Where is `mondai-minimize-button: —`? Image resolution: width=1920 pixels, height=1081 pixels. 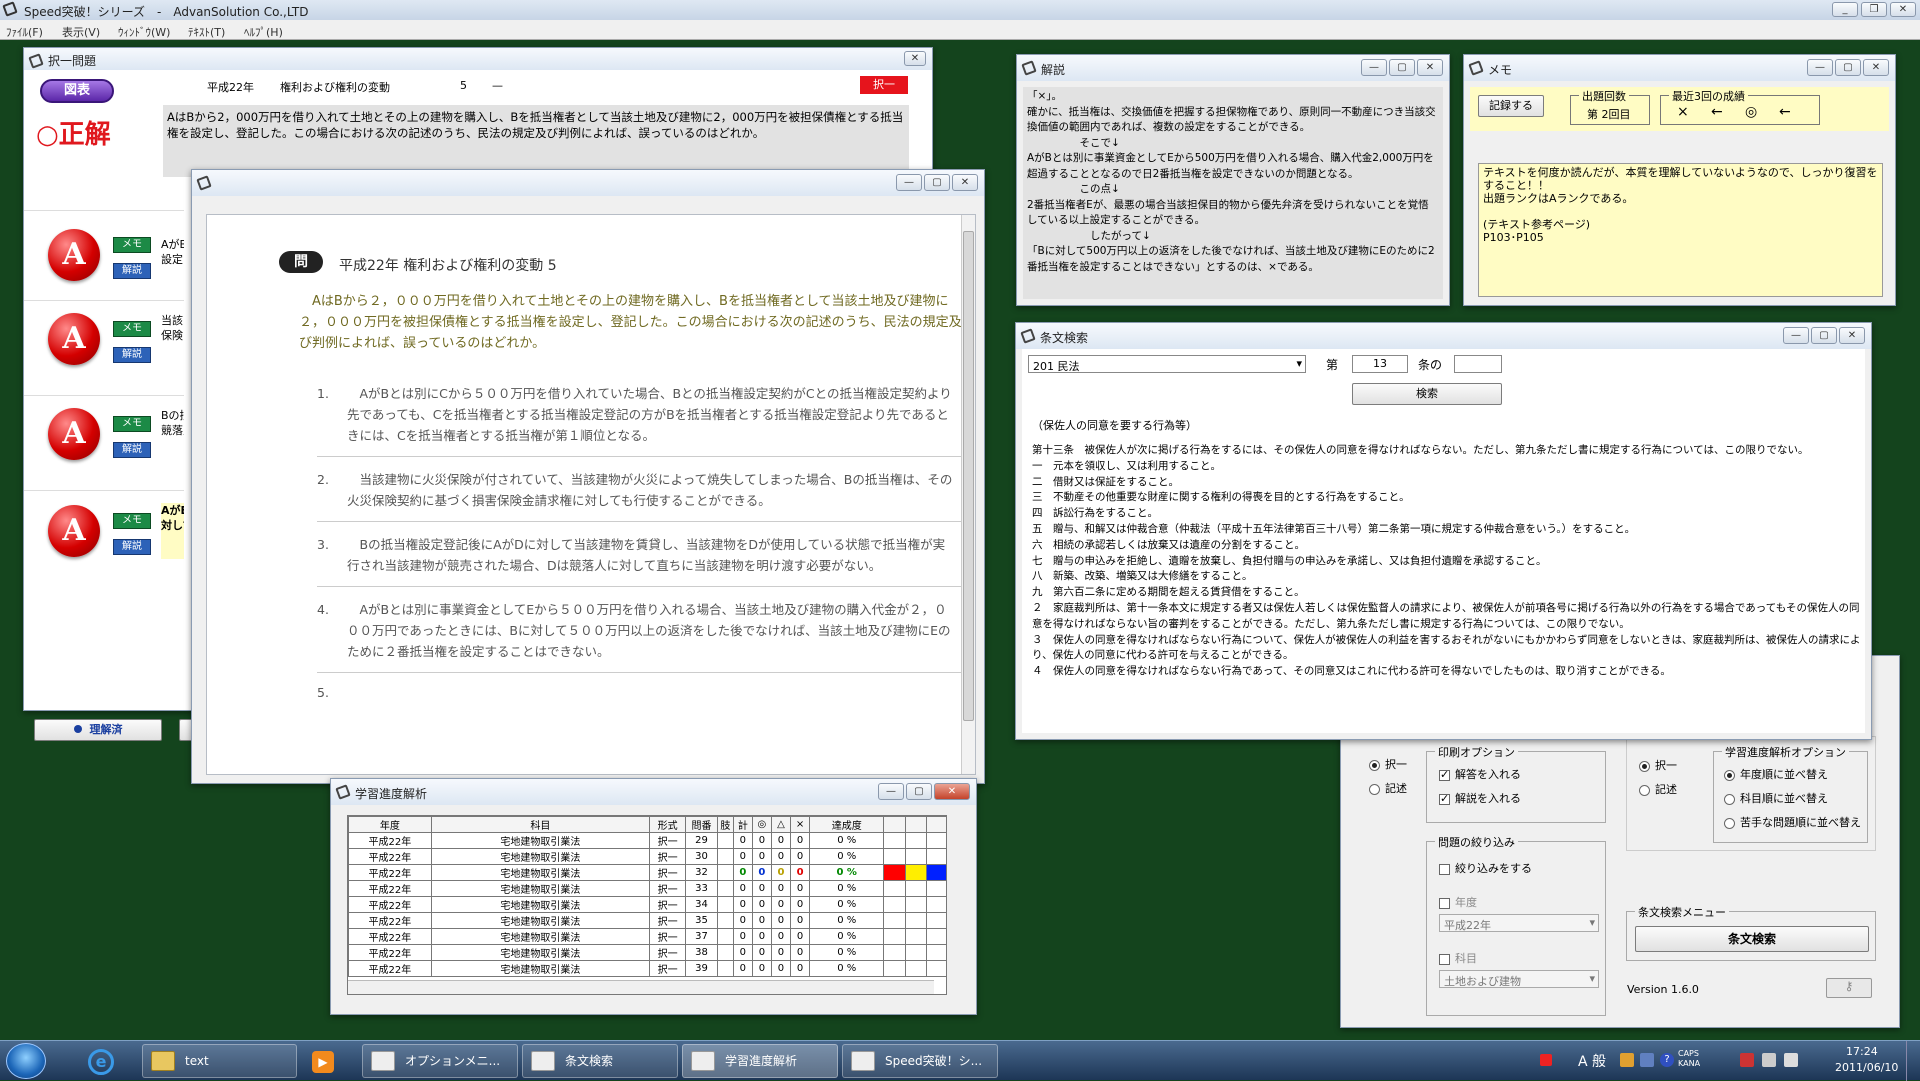 mondai-minimize-button: — is located at coordinates (909, 182).